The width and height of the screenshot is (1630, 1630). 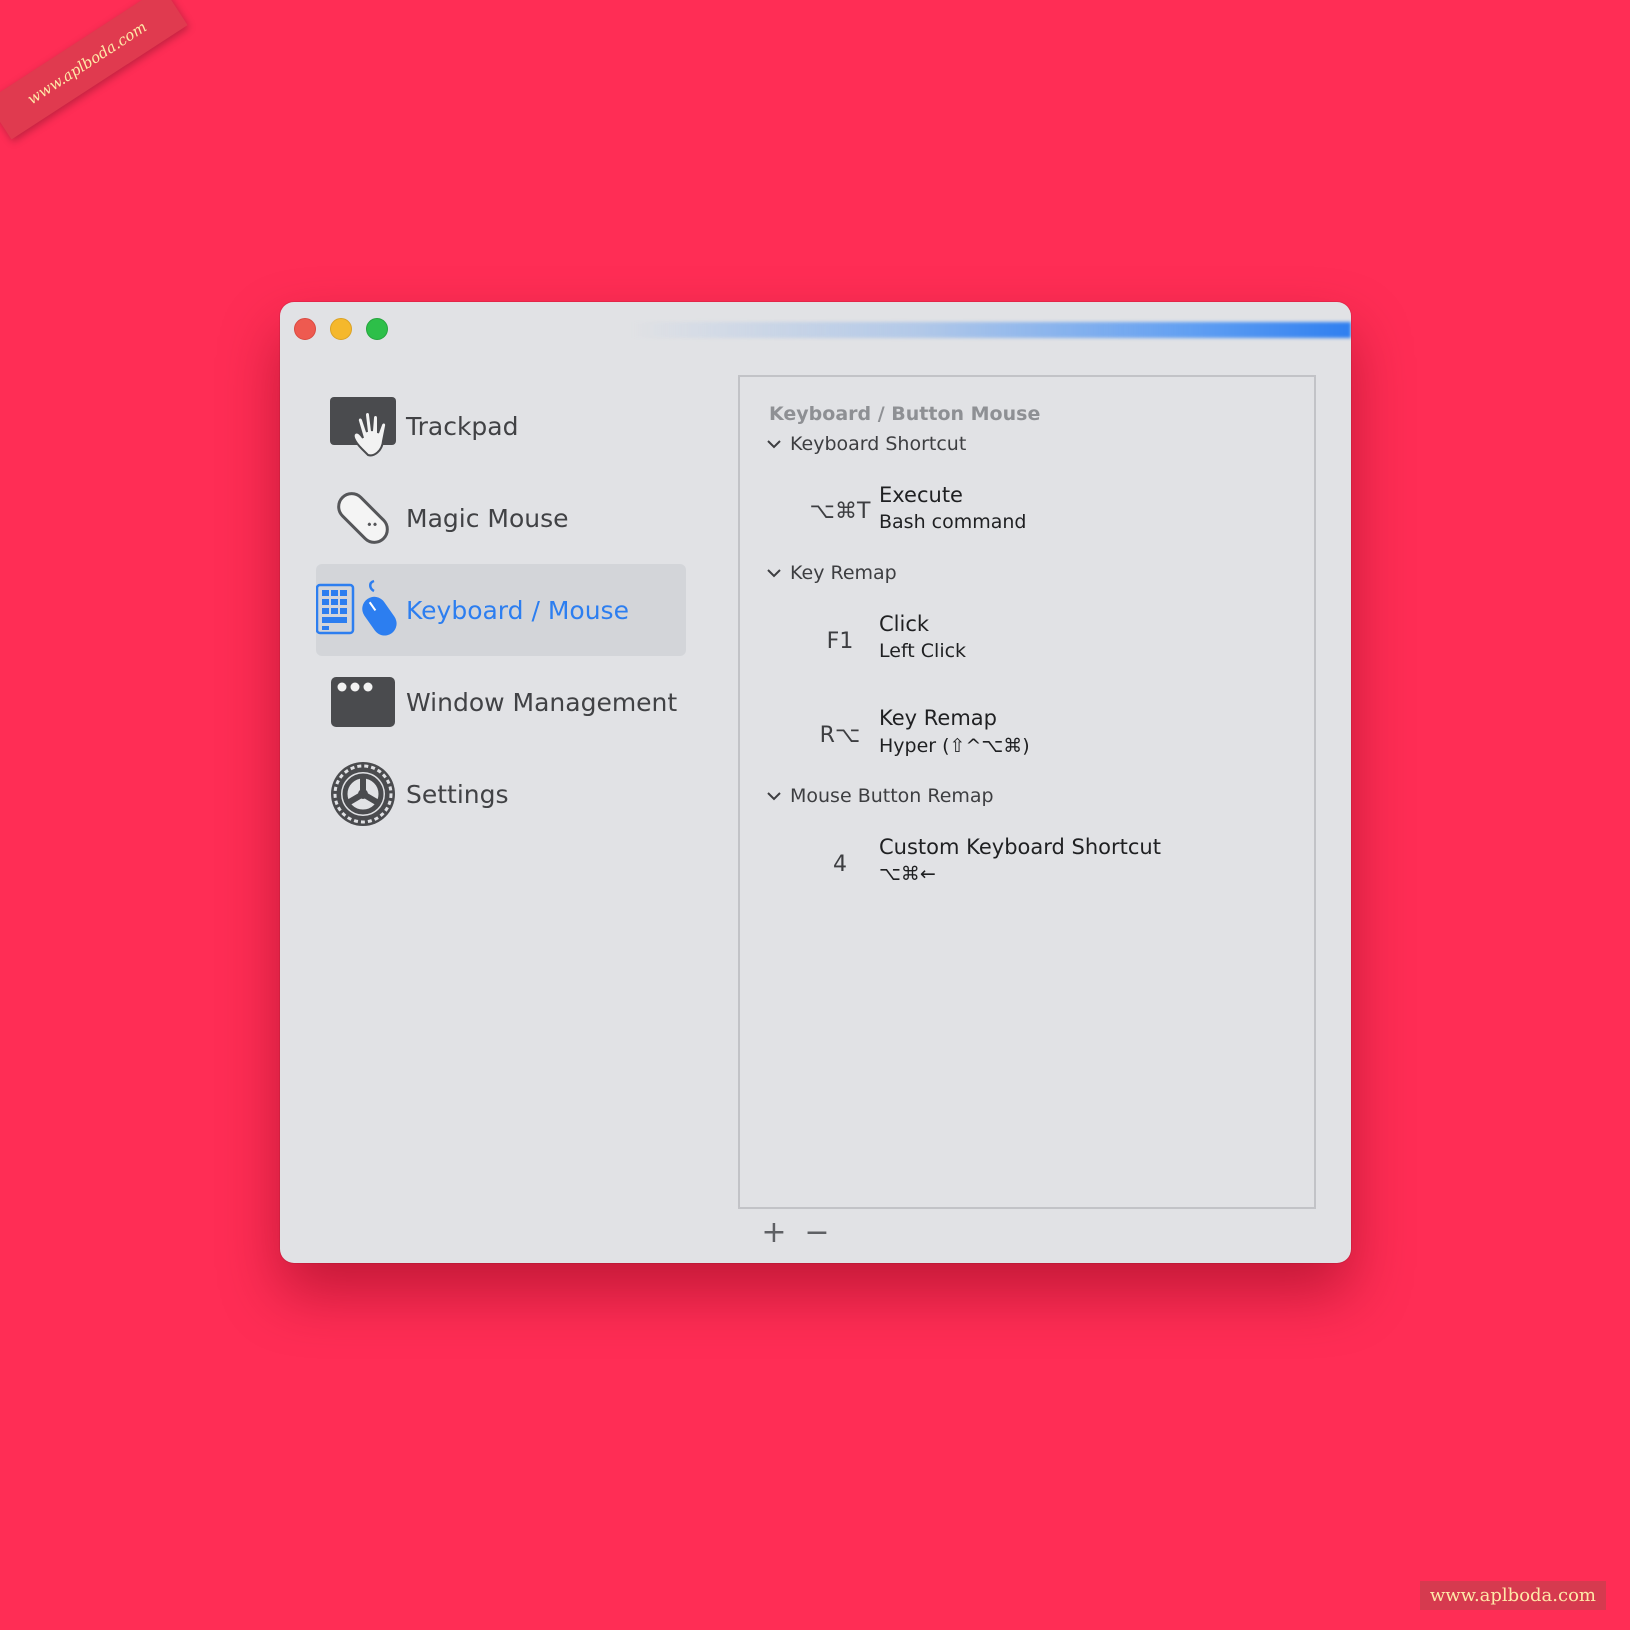 I want to click on sidebar-item-settings: Settings, so click(x=501, y=794).